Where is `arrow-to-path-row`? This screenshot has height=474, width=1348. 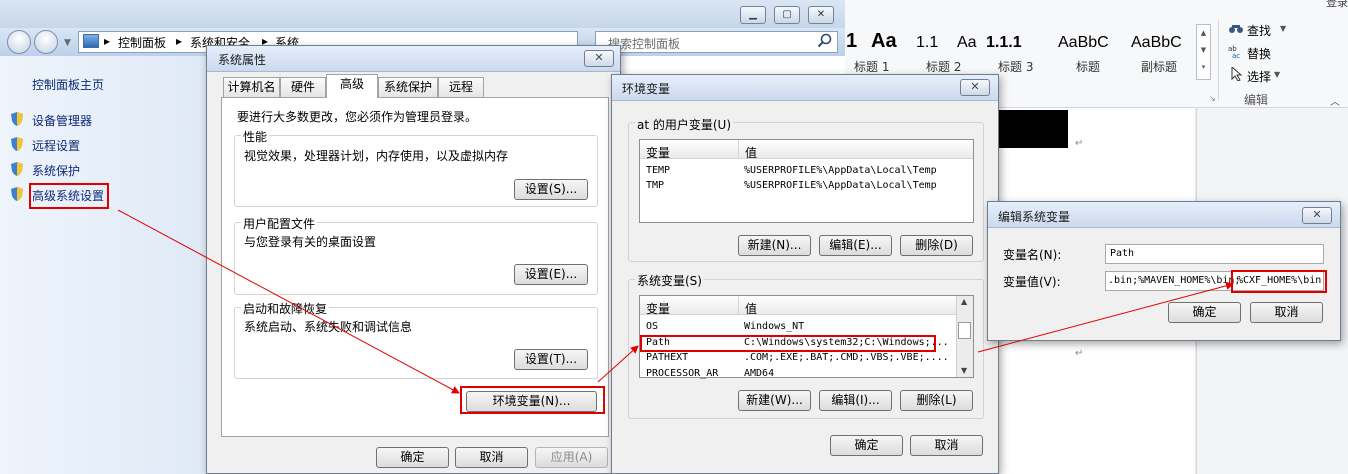 arrow-to-path-row is located at coordinates (618, 364).